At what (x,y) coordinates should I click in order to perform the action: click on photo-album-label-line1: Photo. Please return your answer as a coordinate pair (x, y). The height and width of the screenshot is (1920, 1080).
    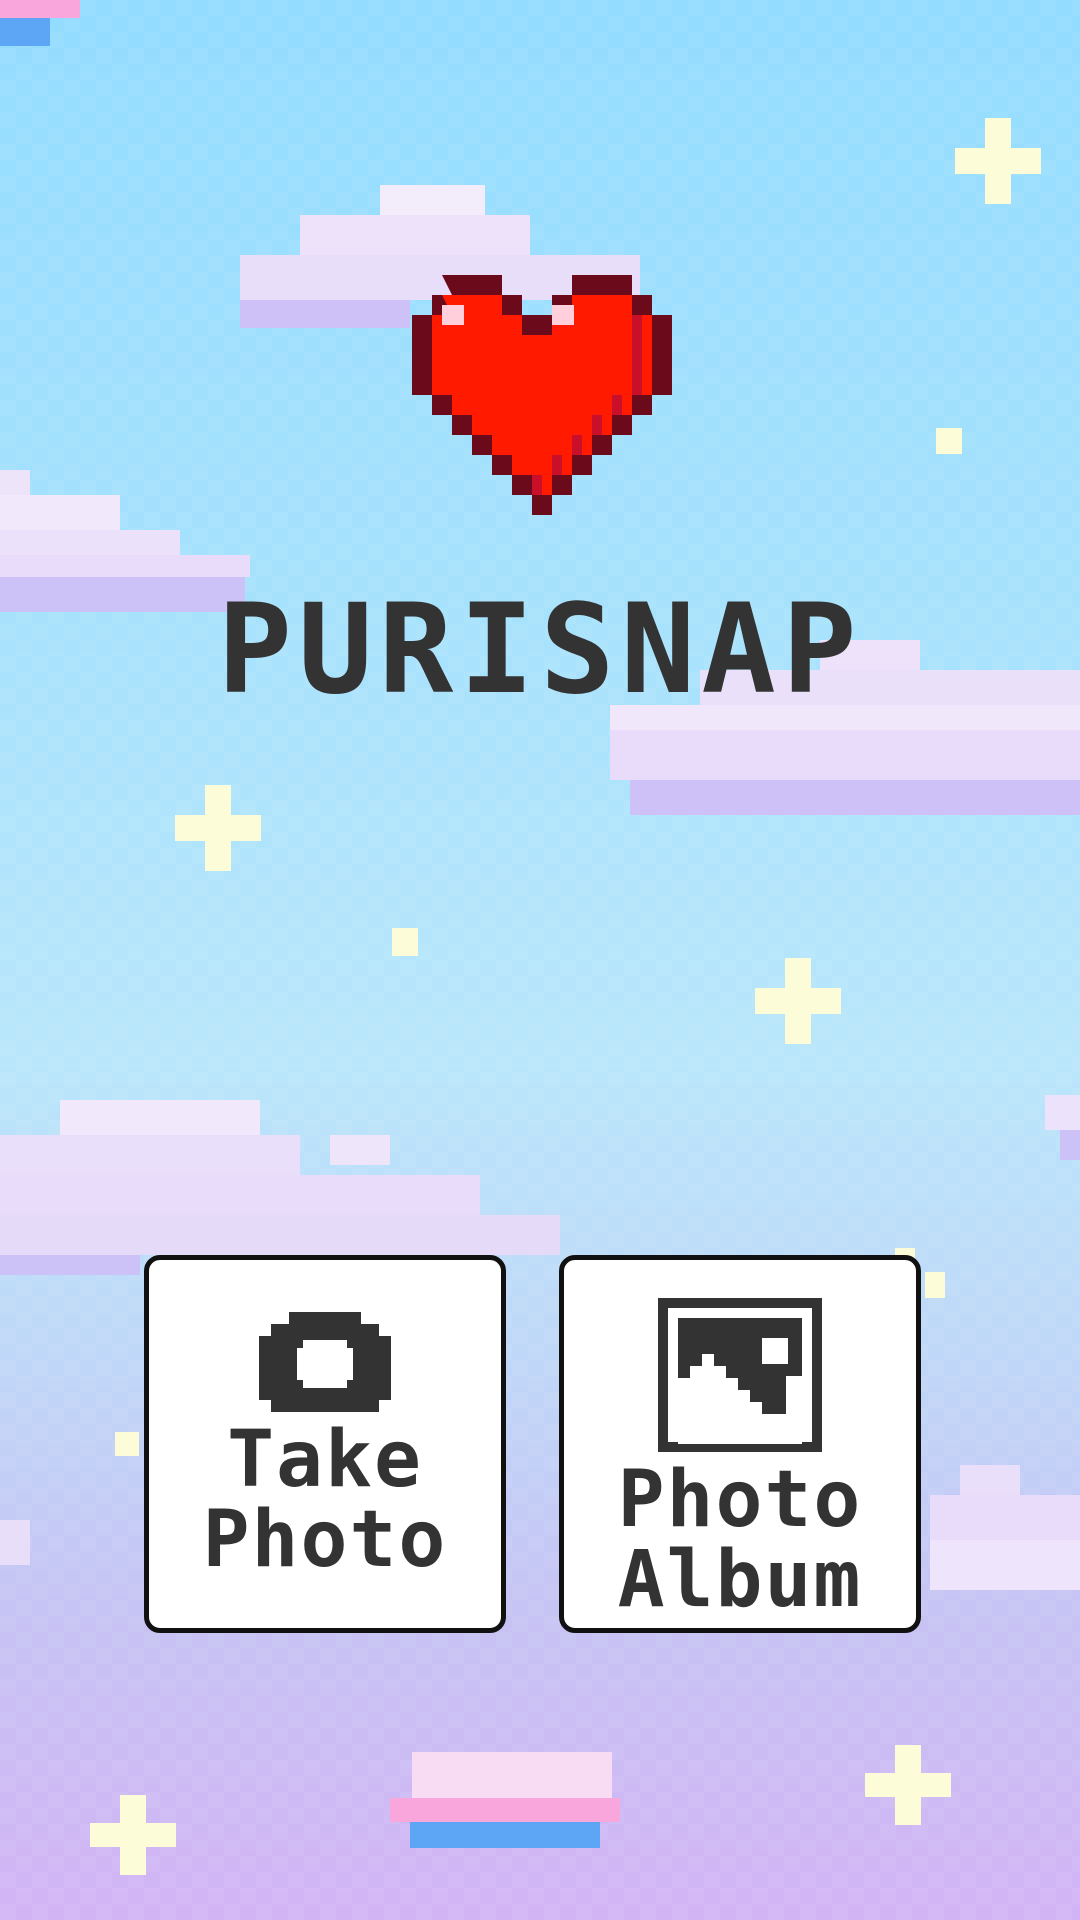
    Looking at the image, I should click on (740, 1500).